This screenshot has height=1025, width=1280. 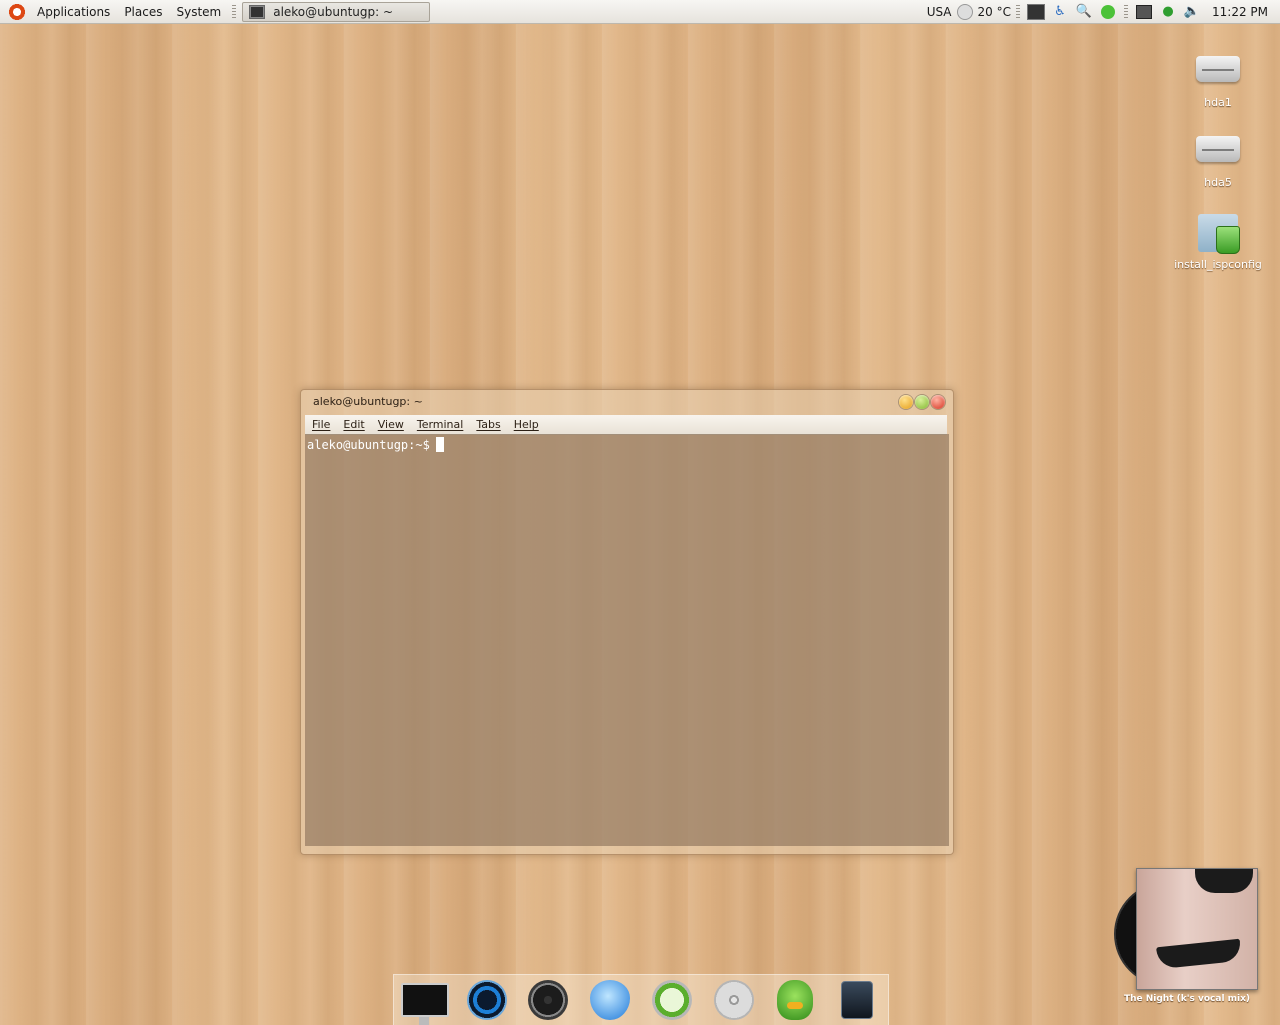 I want to click on volume-icon: 🔈, so click(x=1192, y=12).